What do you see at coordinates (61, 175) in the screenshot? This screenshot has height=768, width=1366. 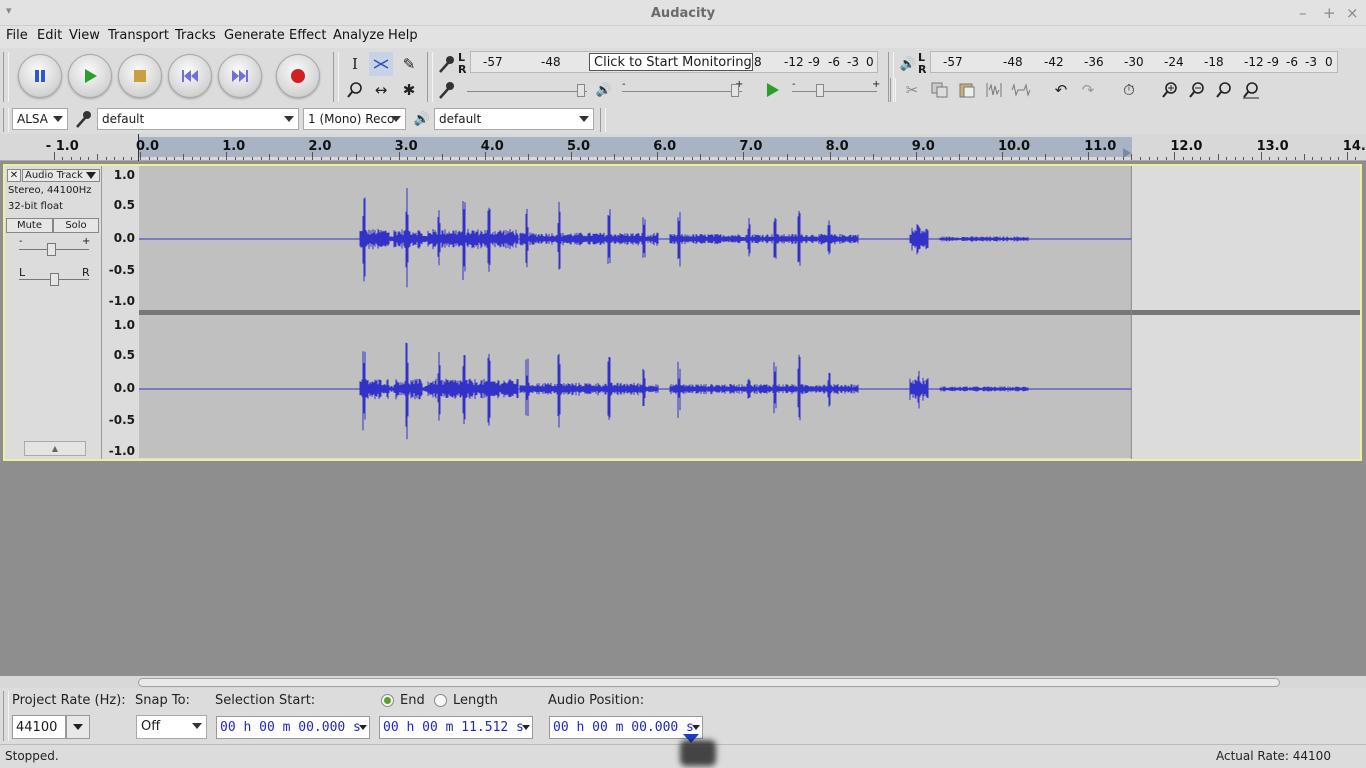 I see `track-name-menu: Audio Track` at bounding box center [61, 175].